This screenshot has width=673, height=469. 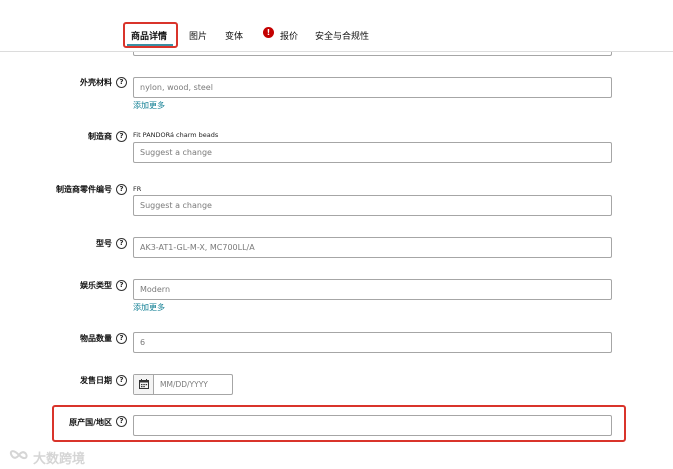 I want to click on part-number-label: 制造商零件编号, so click(x=84, y=189).